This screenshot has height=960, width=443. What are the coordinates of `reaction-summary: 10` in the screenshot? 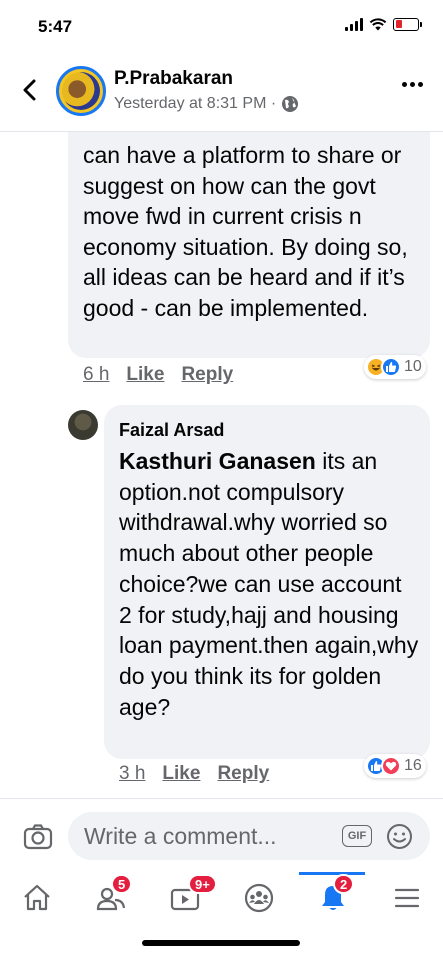 It's located at (395, 367).